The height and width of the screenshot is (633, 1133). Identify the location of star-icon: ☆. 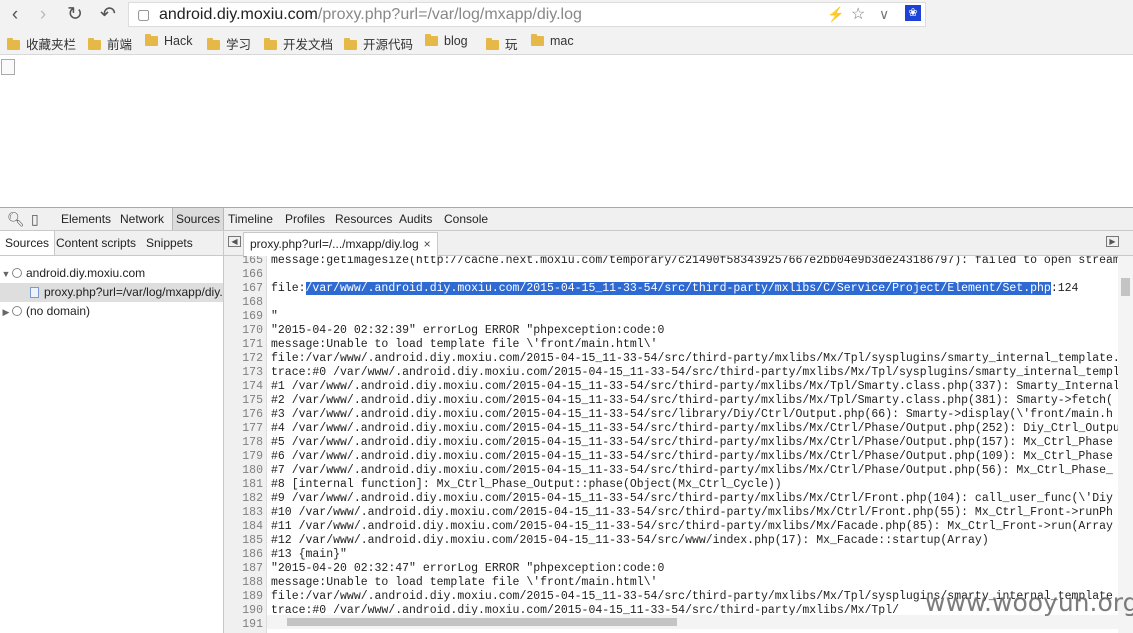
(858, 14).